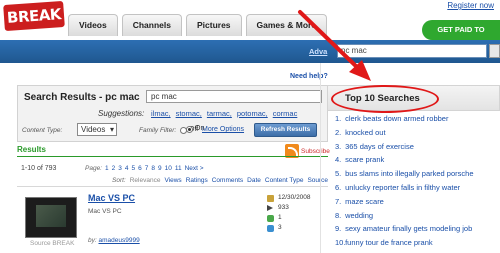  What do you see at coordinates (284, 180) in the screenshot?
I see `sort-option-content-type: Content Type` at bounding box center [284, 180].